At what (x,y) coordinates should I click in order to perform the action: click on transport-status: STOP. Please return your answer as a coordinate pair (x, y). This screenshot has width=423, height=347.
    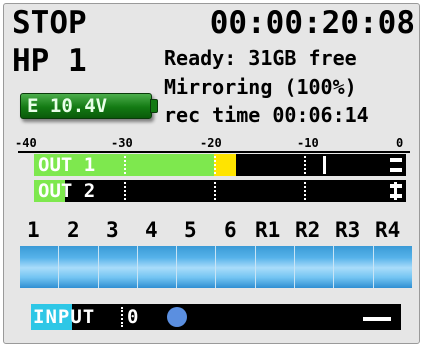
    Looking at the image, I should click on (49, 23).